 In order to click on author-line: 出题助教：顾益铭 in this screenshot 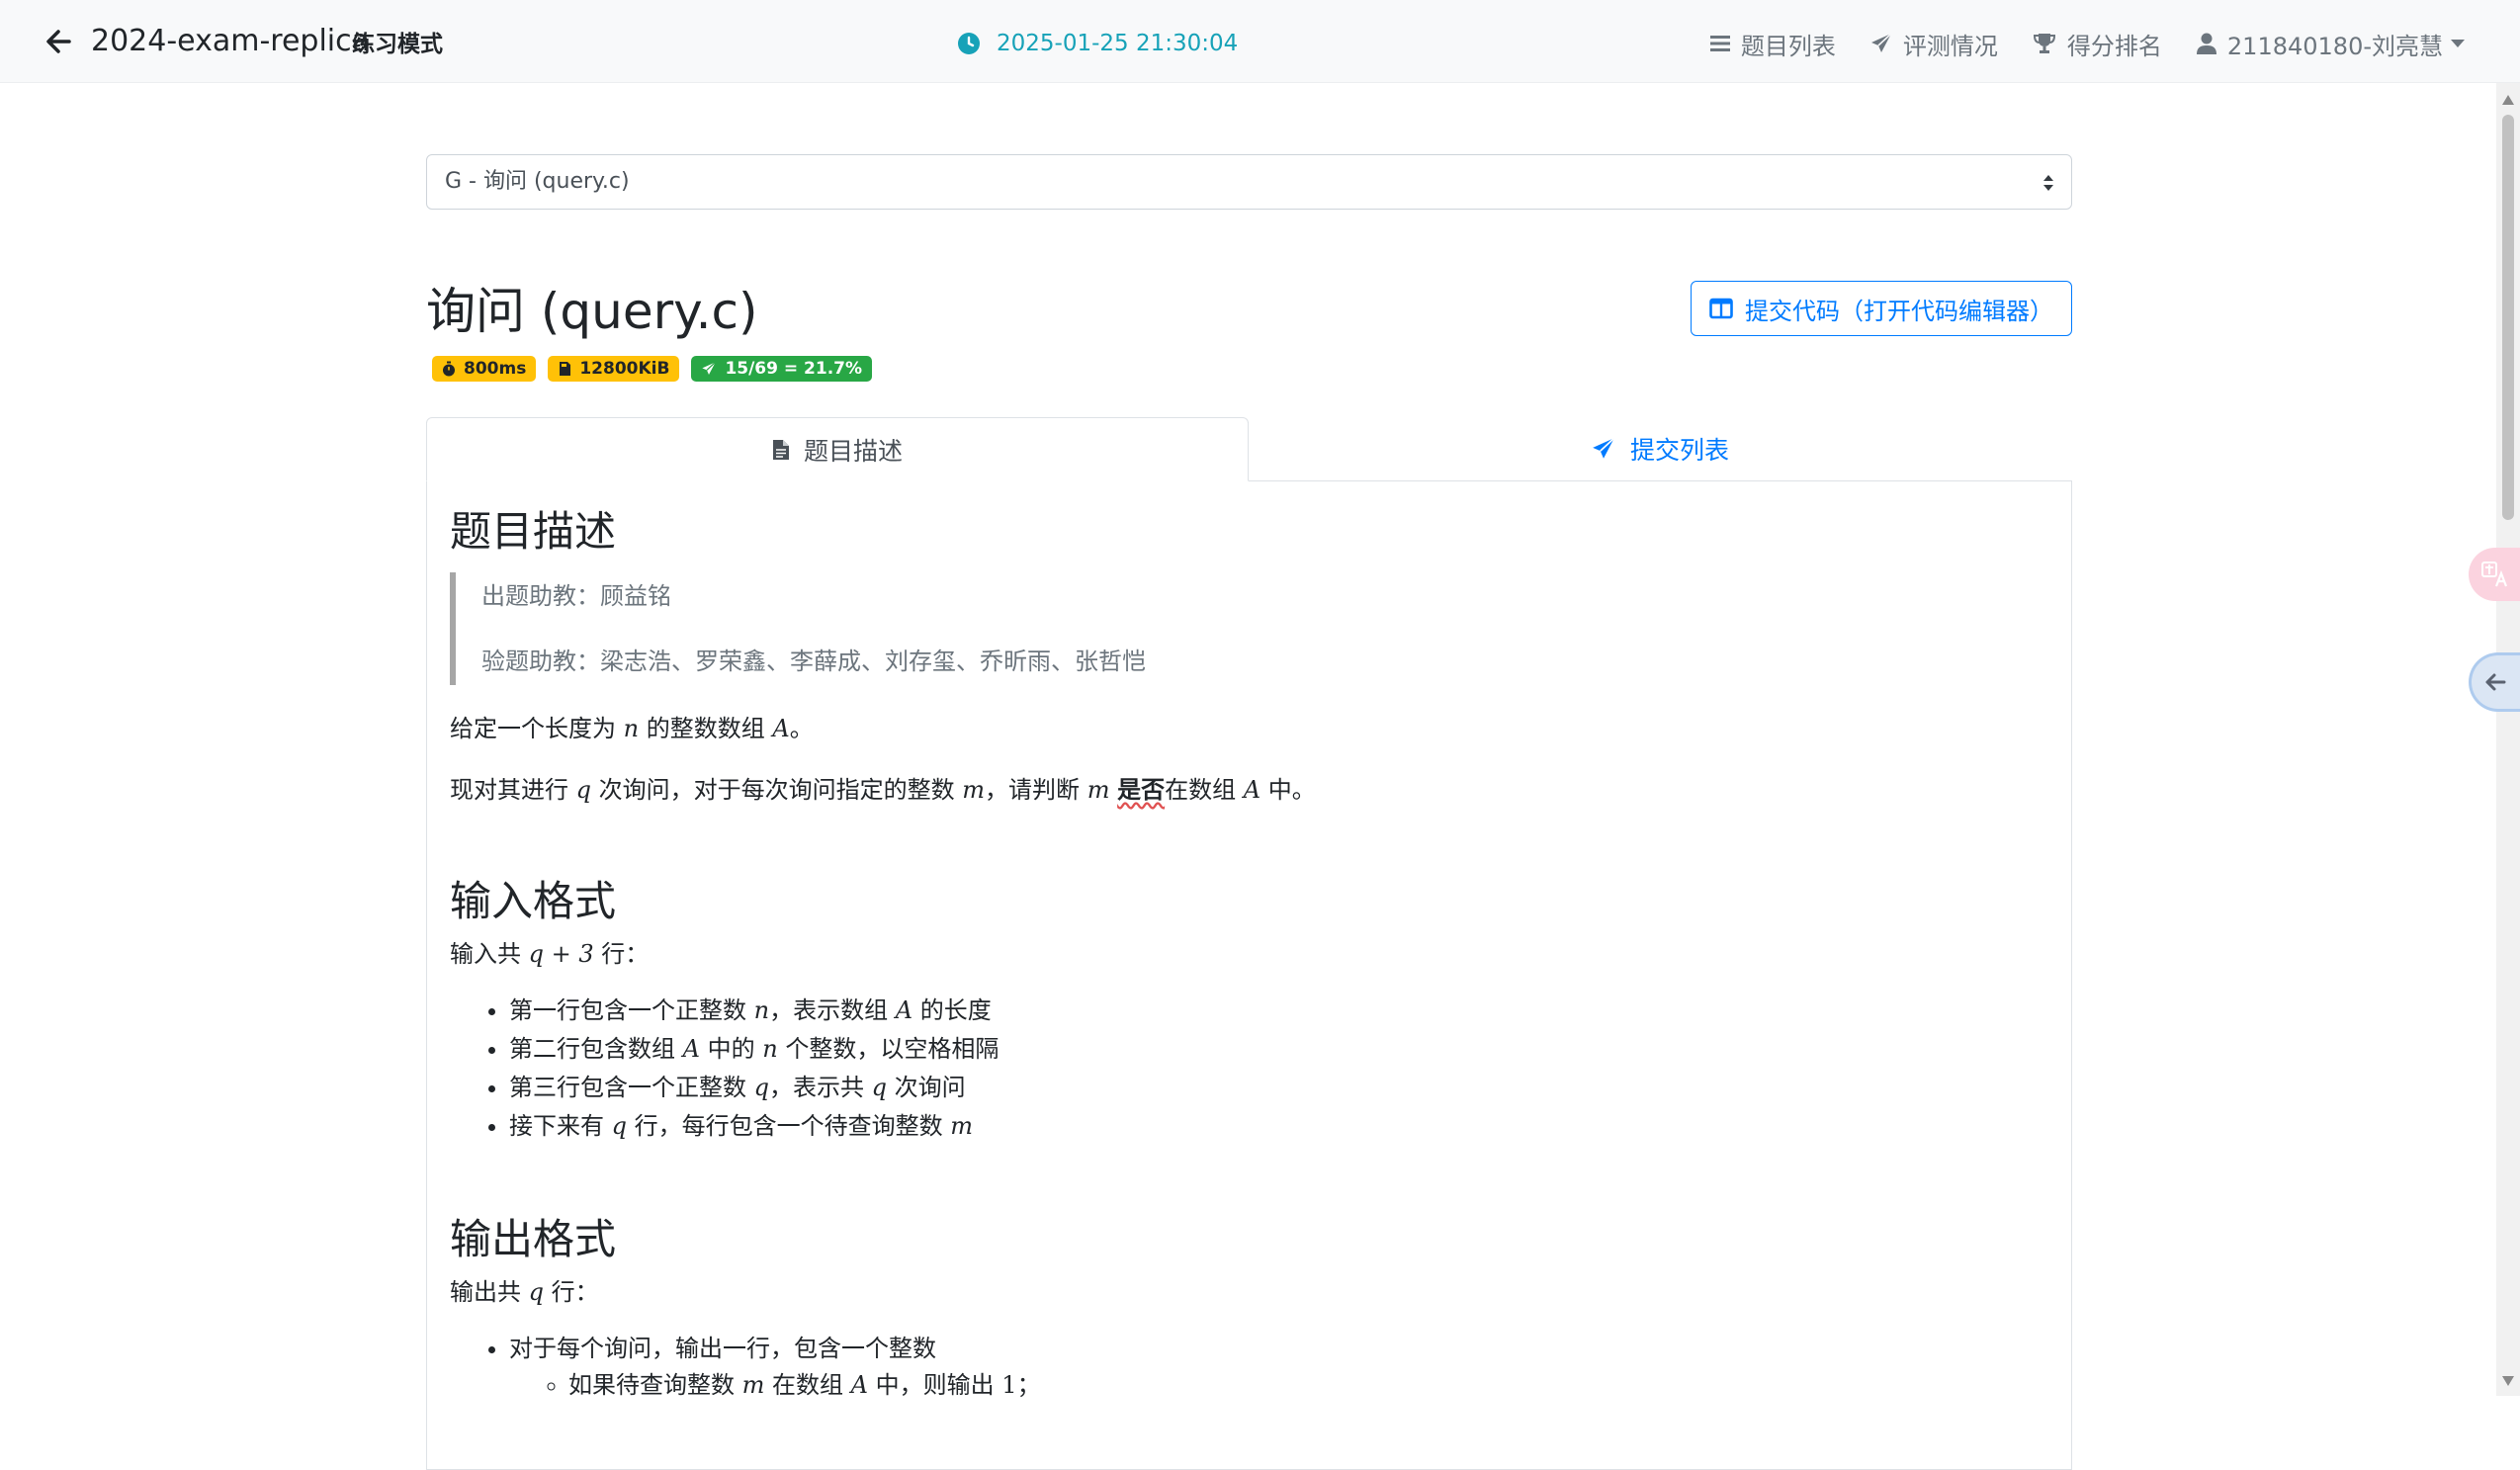, I will do `click(576, 596)`.